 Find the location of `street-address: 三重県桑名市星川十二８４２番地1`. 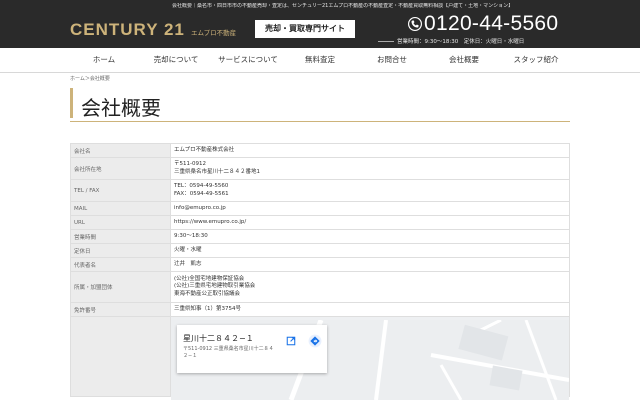

street-address: 三重県桑名市星川十二８４２番地1 is located at coordinates (217, 171).